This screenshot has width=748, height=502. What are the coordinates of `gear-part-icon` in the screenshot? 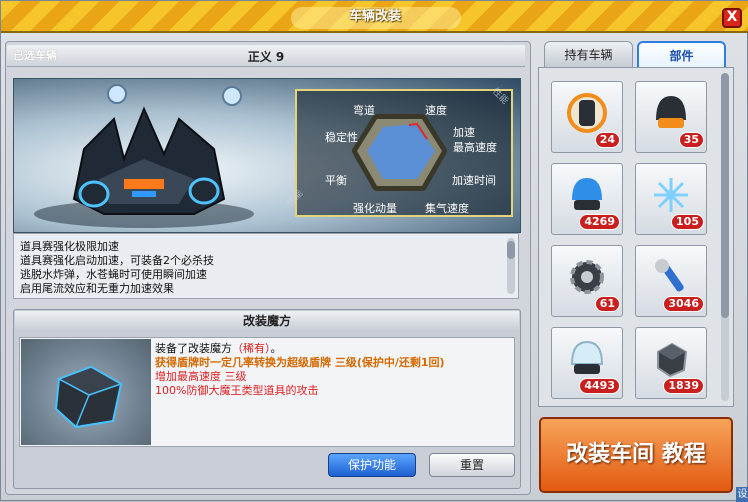 It's located at (587, 277).